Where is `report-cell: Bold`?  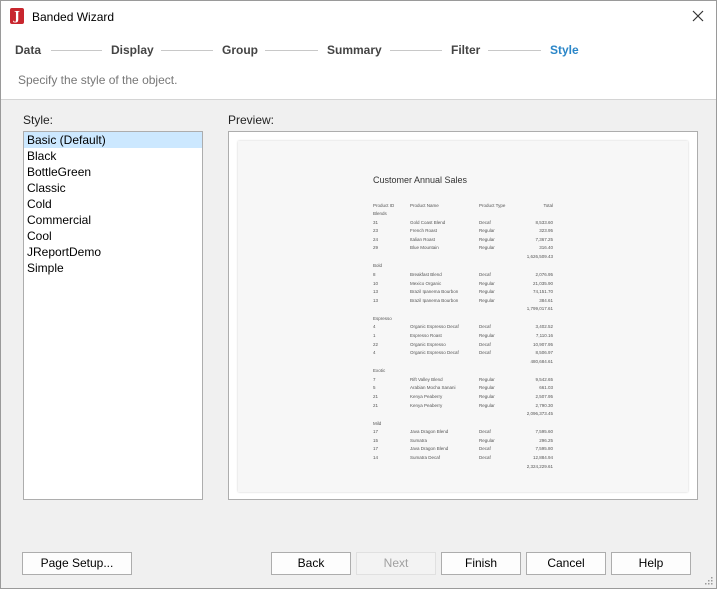
report-cell: Bold is located at coordinates (378, 266).